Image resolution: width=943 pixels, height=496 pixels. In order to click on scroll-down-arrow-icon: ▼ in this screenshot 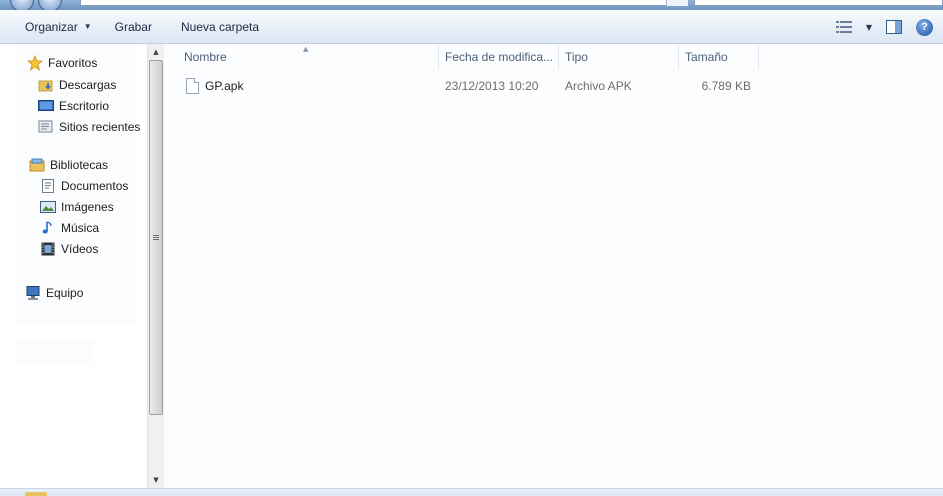, I will do `click(156, 480)`.